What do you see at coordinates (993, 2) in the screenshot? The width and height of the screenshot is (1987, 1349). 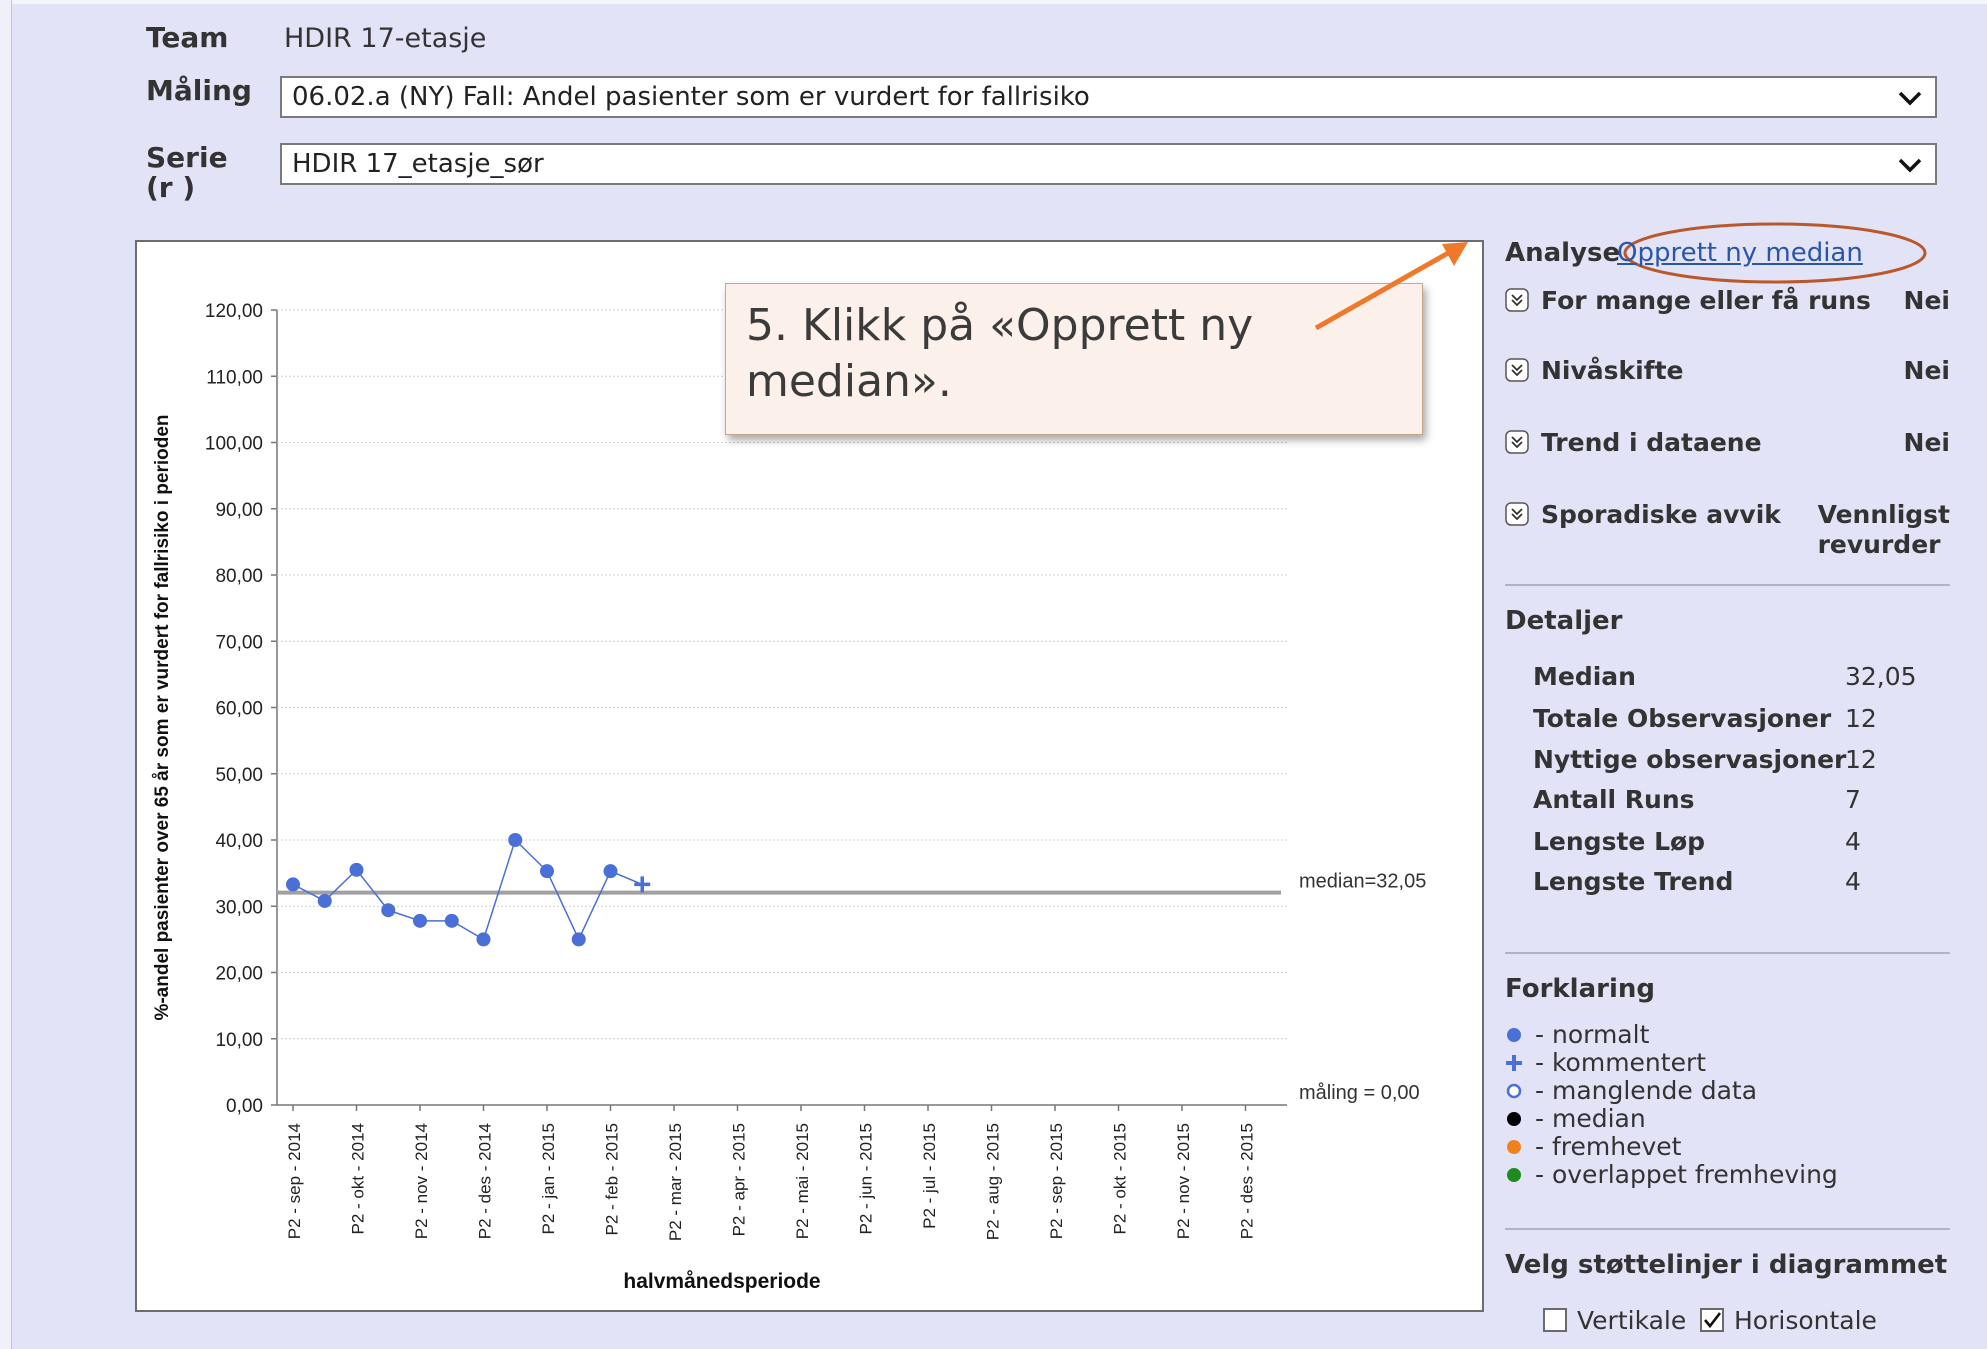 I see `top-border` at bounding box center [993, 2].